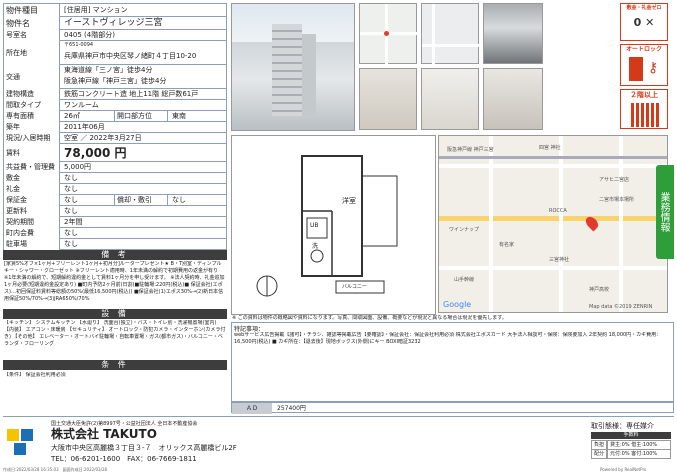 Image resolution: width=677 pixels, height=474 pixels. What do you see at coordinates (665, 212) in the screenshot?
I see `side-tab: 業務情報` at bounding box center [665, 212].